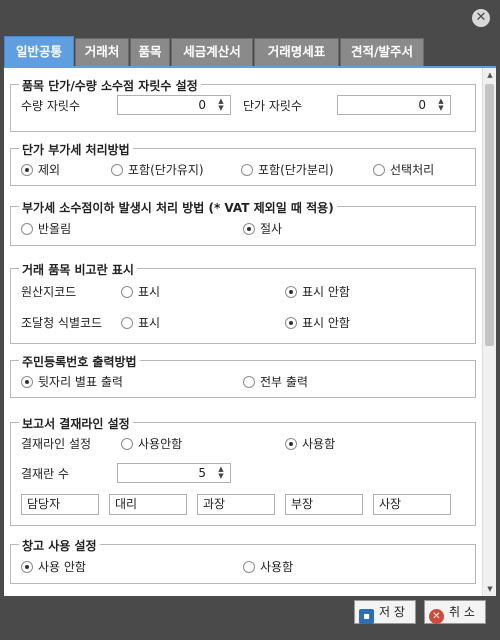 Image resolution: width=500 pixels, height=640 pixels. Describe the element at coordinates (110, 85) in the screenshot. I see `group-title: 품목 단가/수량 소수점 자릿수 설정` at that location.